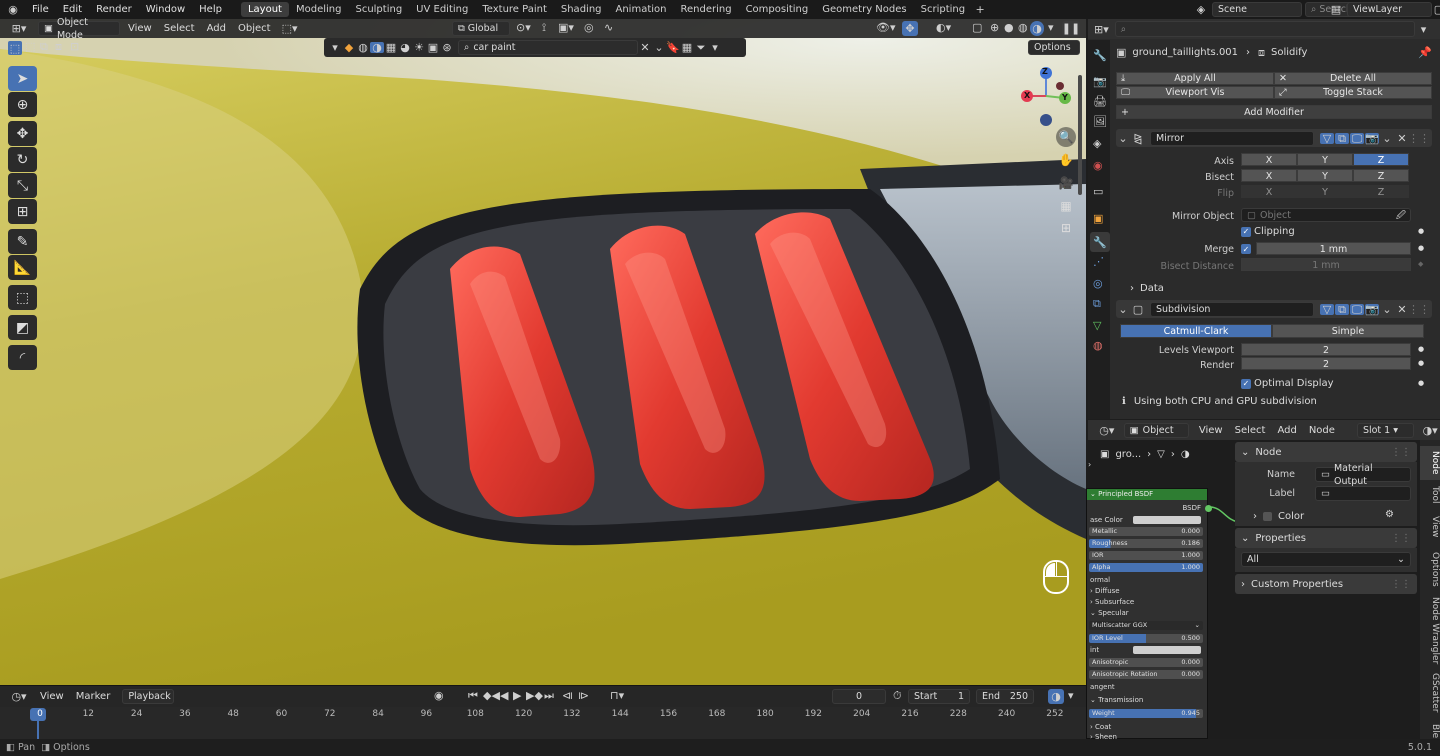 Image resolution: width=1440 pixels, height=756 pixels. I want to click on record-icon: ◉, so click(439, 695).